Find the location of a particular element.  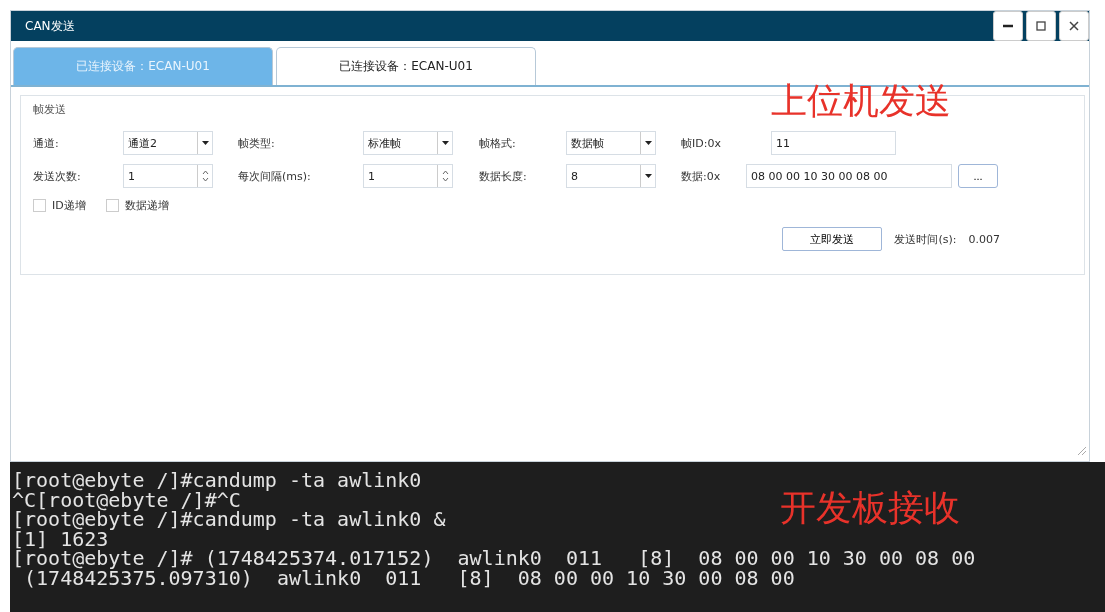

maximize-icon is located at coordinates (1041, 26).